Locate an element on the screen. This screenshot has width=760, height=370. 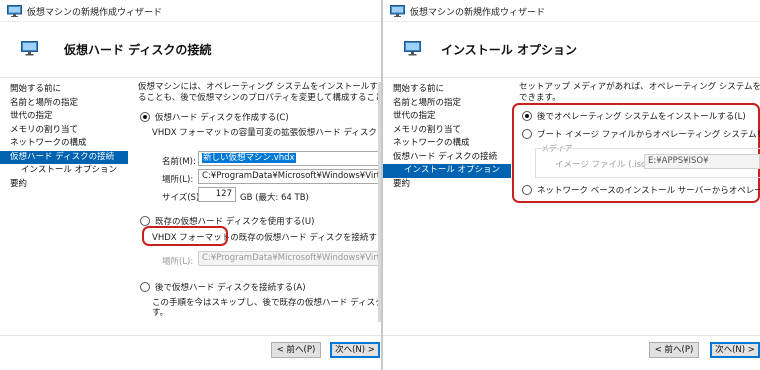
network-install-option: ネットワーク ベースのインストール サーバーからオペレーティング シス is located at coordinates (641, 190).